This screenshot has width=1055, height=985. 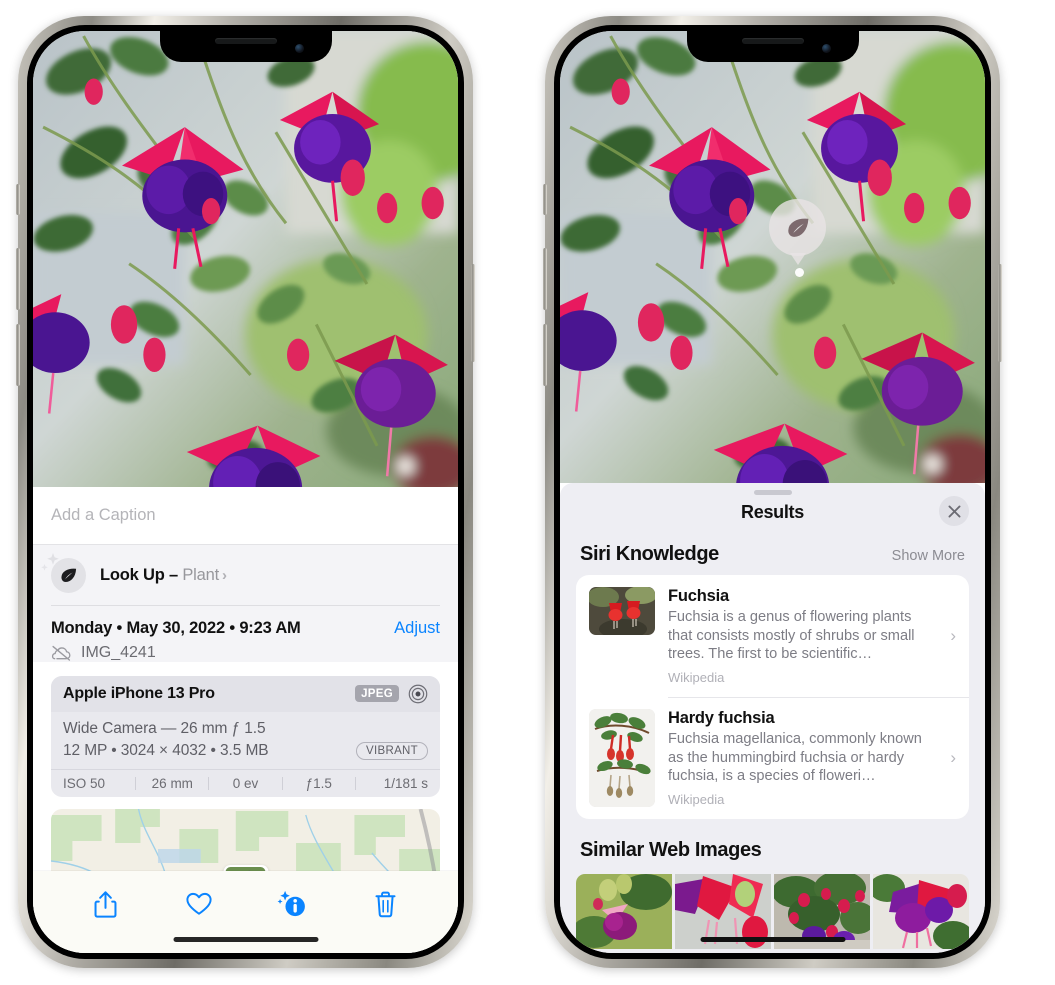 I want to click on info-sparkle-glyph, so click(x=291, y=903).